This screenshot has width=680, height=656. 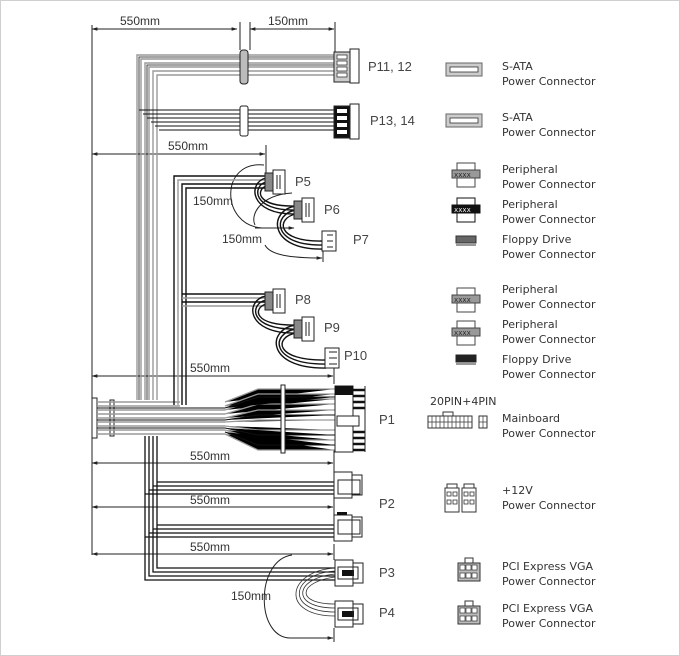 I want to click on legend-sata-1-line1: S-ATA, so click(x=517, y=66).